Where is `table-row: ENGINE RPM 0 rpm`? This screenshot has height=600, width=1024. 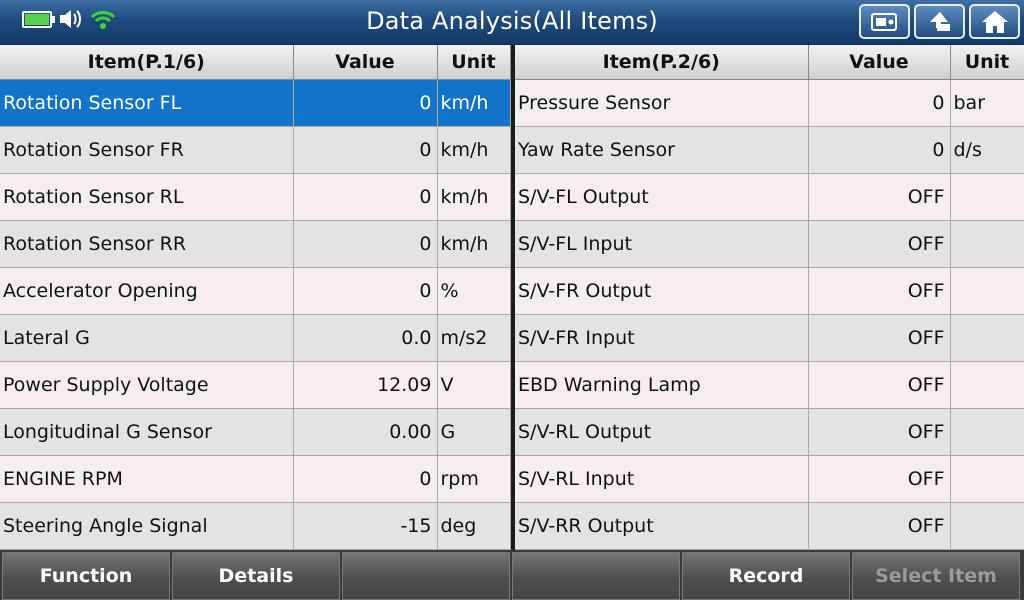 table-row: ENGINE RPM 0 rpm is located at coordinates (255, 479).